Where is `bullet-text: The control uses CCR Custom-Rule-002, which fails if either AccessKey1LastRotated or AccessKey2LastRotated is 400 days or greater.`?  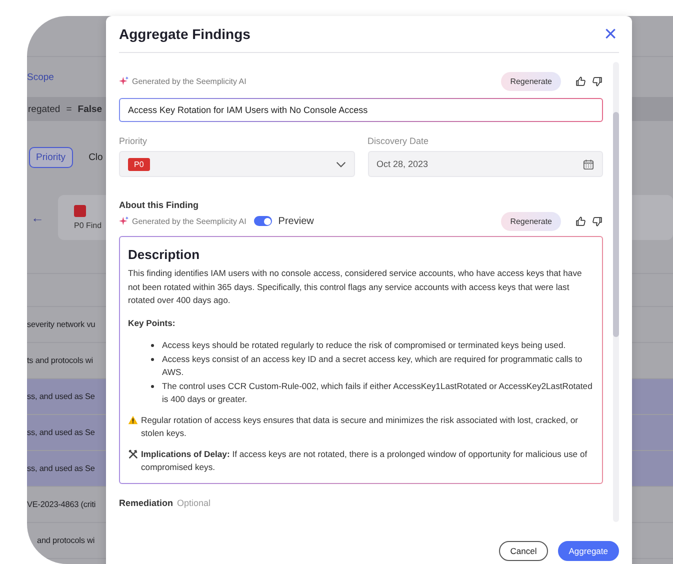 bullet-text: The control uses CCR Custom-Rule-002, which fails if either AccessKey1LastRotated or AccessKey2LastRotated is 400 days or greater. is located at coordinates (378, 393).